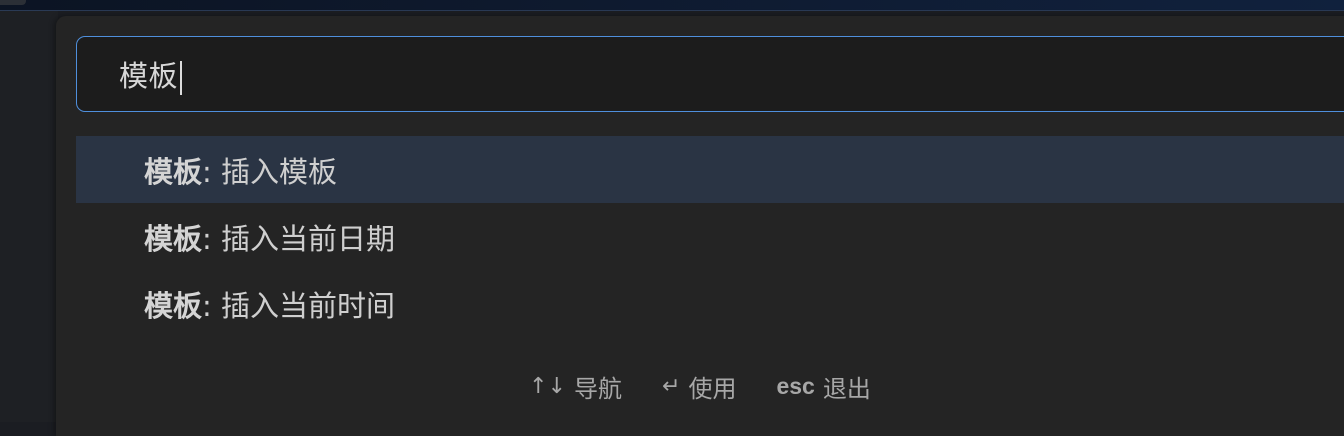  What do you see at coordinates (846, 388) in the screenshot?
I see `hint-label: 退出` at bounding box center [846, 388].